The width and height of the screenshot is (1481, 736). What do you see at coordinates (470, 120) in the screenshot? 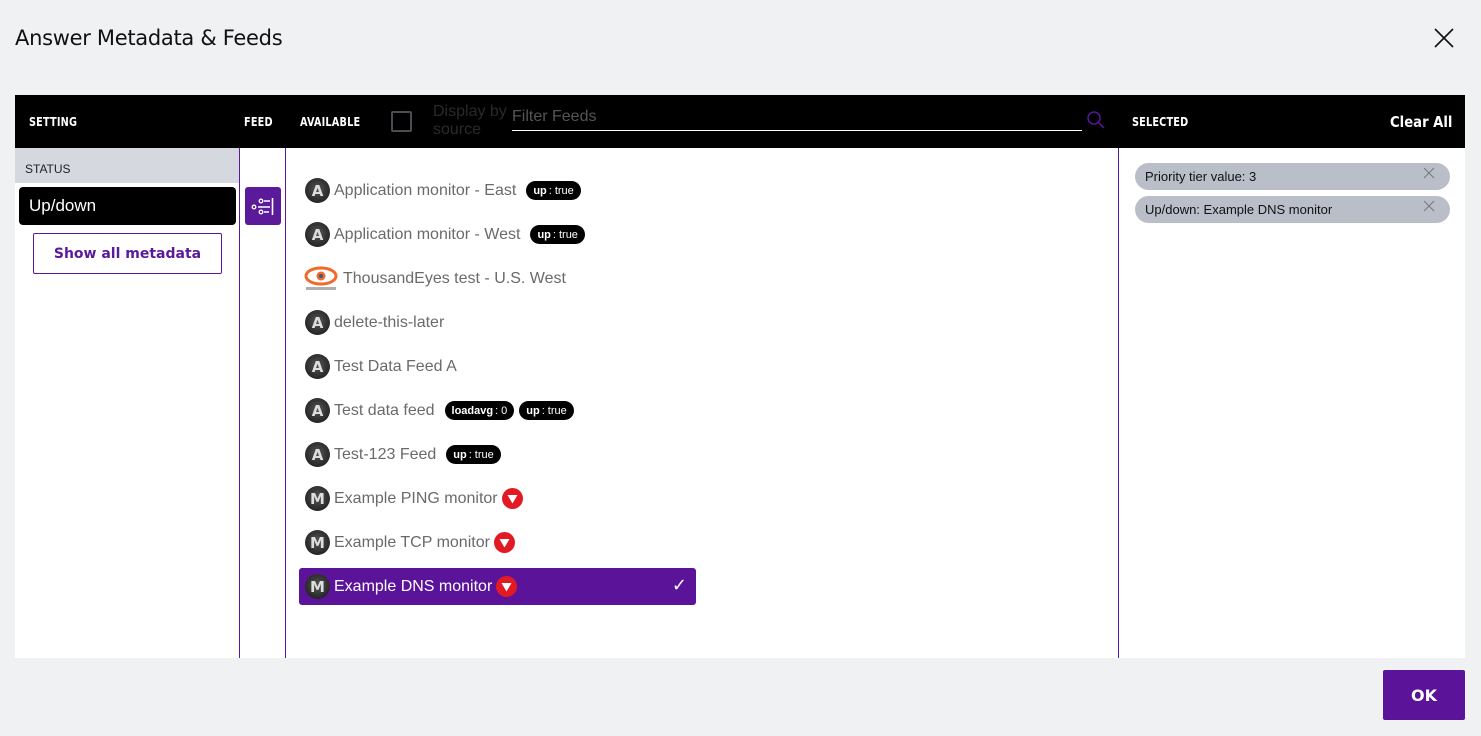
I see `display-by-source-label: Display by source` at bounding box center [470, 120].